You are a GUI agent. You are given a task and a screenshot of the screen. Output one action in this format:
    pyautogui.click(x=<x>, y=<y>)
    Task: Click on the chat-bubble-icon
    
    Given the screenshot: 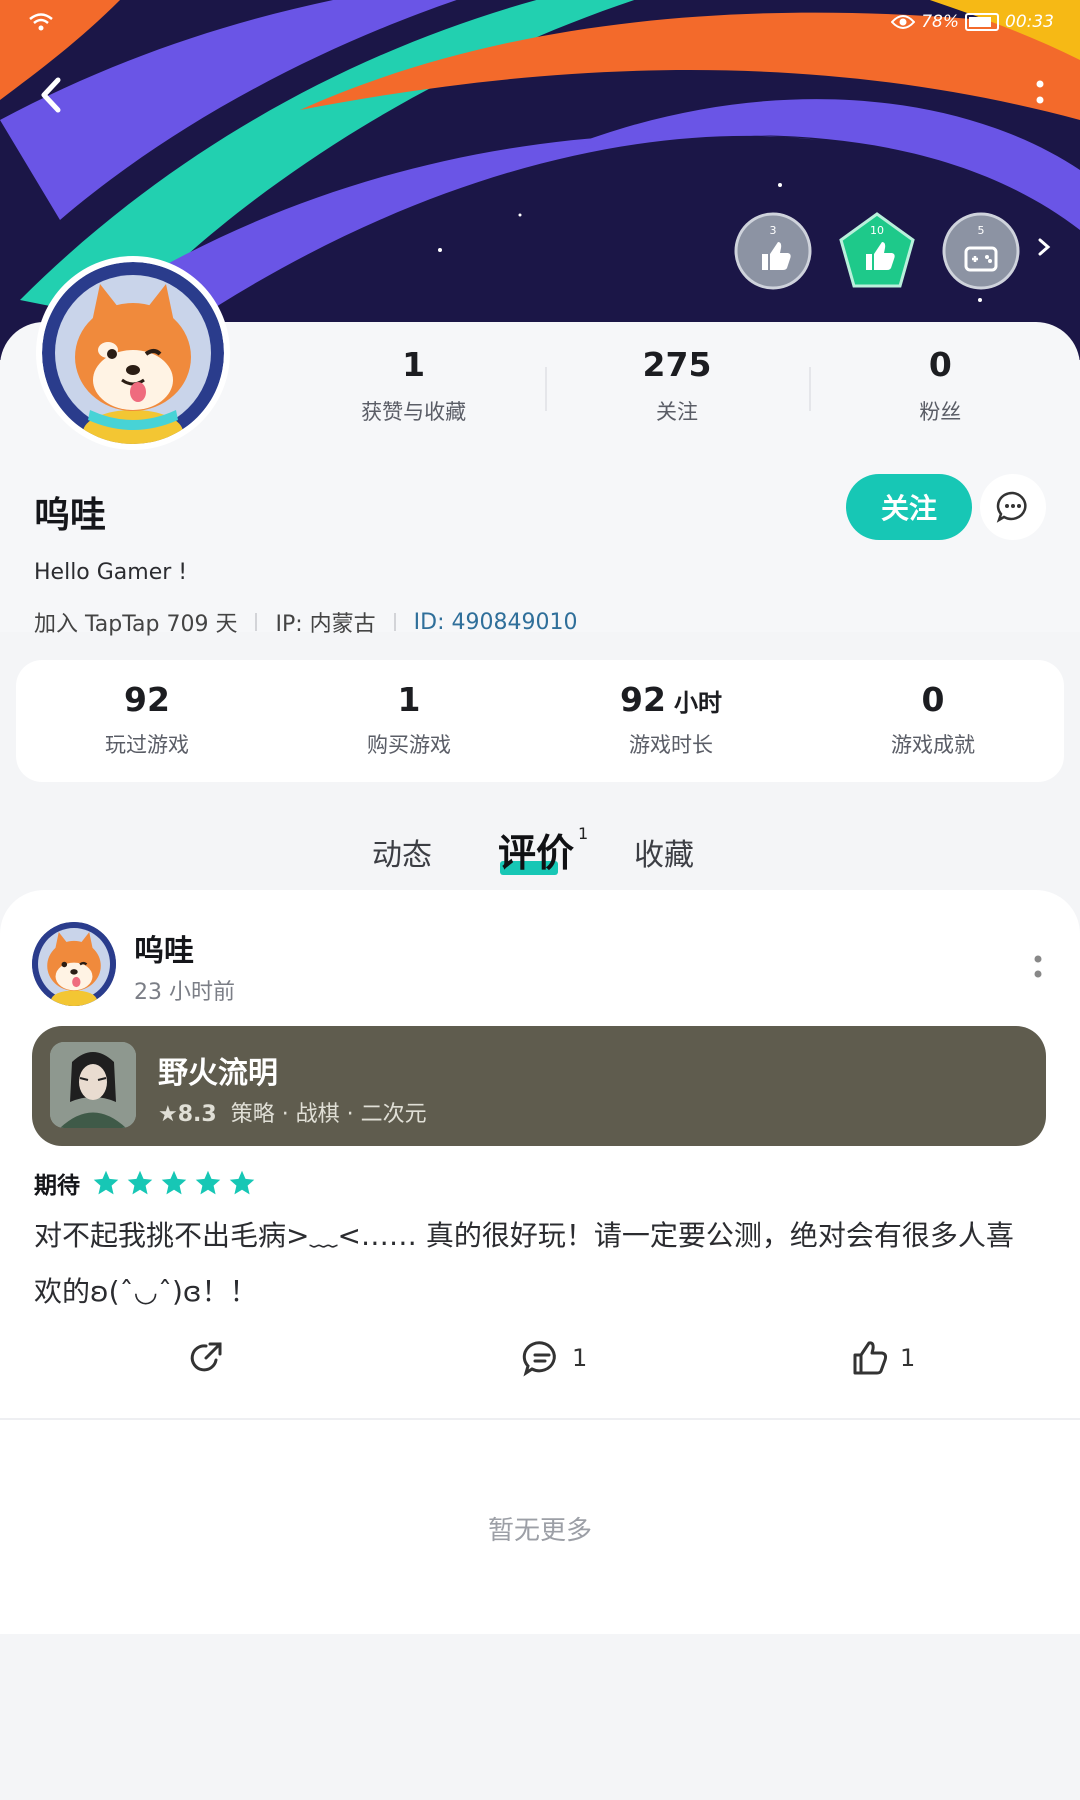 What is the action you would take?
    pyautogui.click(x=1011, y=507)
    